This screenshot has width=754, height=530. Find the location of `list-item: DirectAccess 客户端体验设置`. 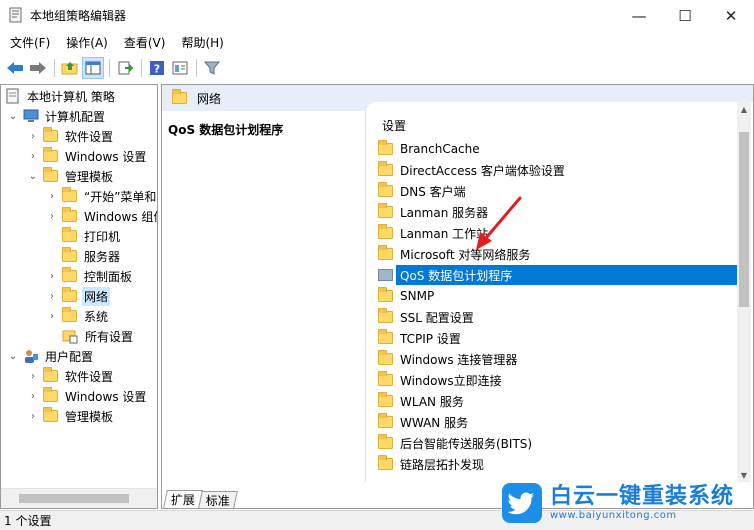

list-item: DirectAccess 客户端体验设置 is located at coordinates (559, 170).